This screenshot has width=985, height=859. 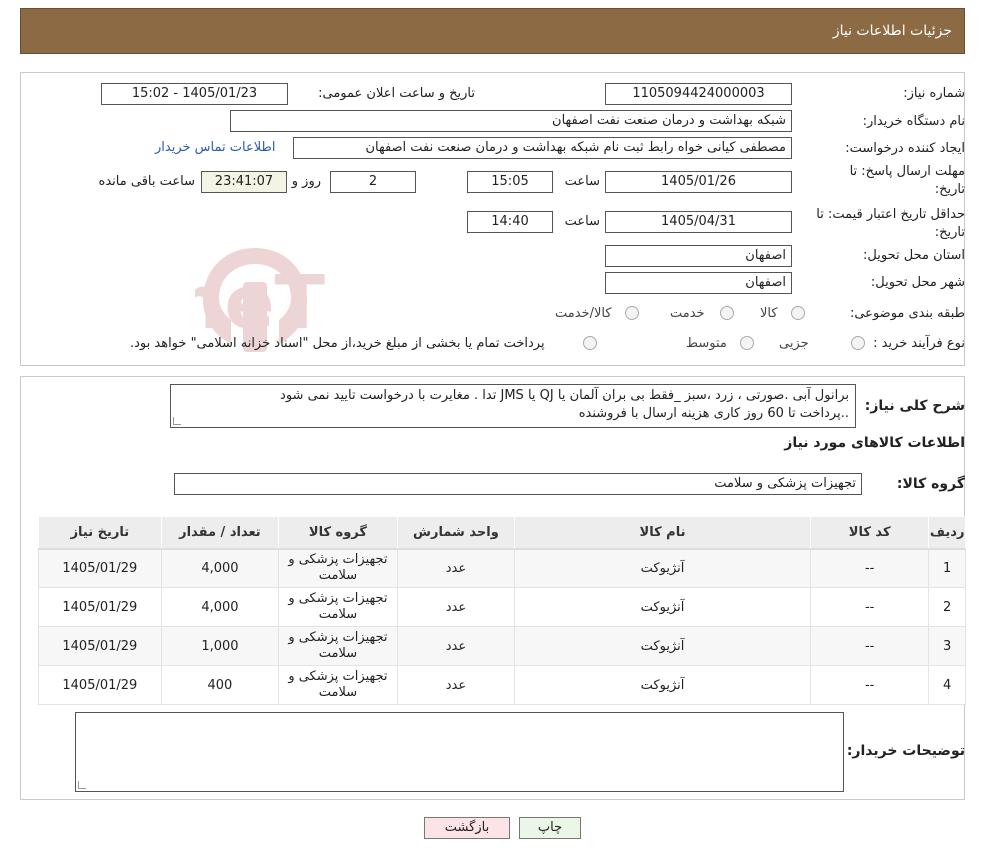 I want to click on col-name: نام کالا, so click(x=662, y=533).